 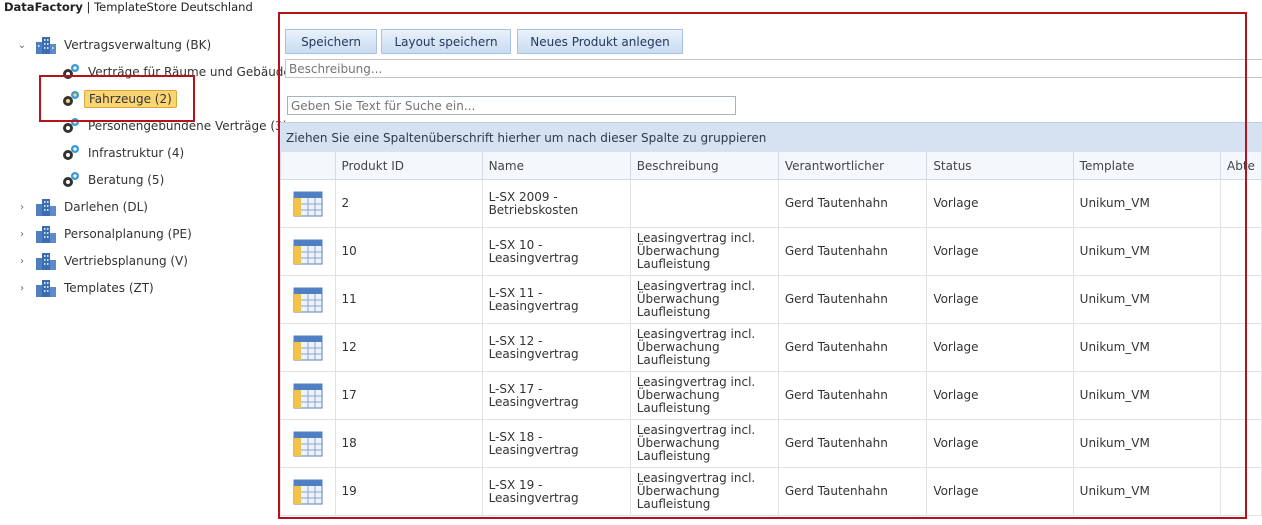 I want to click on gears-icon, so click(x=71, y=179).